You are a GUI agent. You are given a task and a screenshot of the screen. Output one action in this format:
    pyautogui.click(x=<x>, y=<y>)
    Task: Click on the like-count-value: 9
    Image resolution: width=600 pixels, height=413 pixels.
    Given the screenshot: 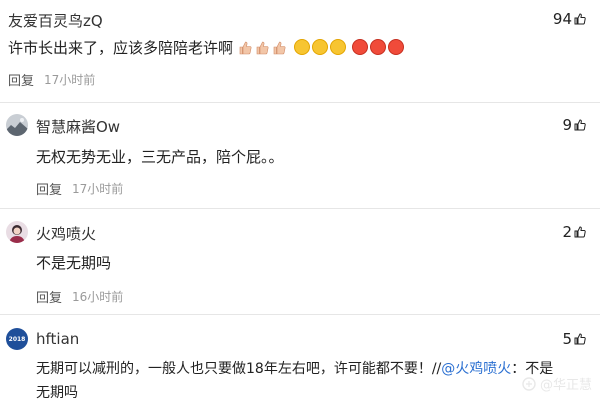 What is the action you would take?
    pyautogui.click(x=567, y=125)
    